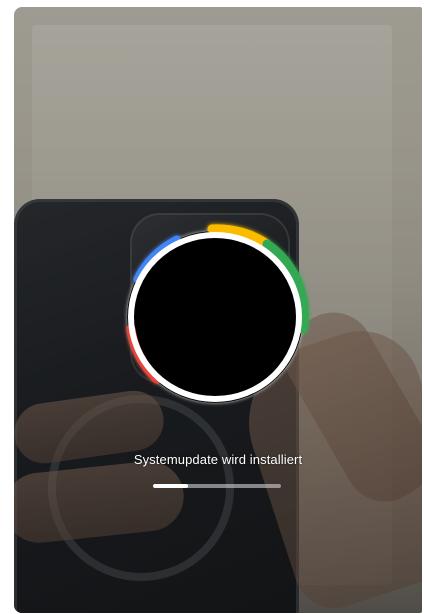 This screenshot has height=614, width=424. What do you see at coordinates (217, 486) in the screenshot?
I see `update-progress-bar` at bounding box center [217, 486].